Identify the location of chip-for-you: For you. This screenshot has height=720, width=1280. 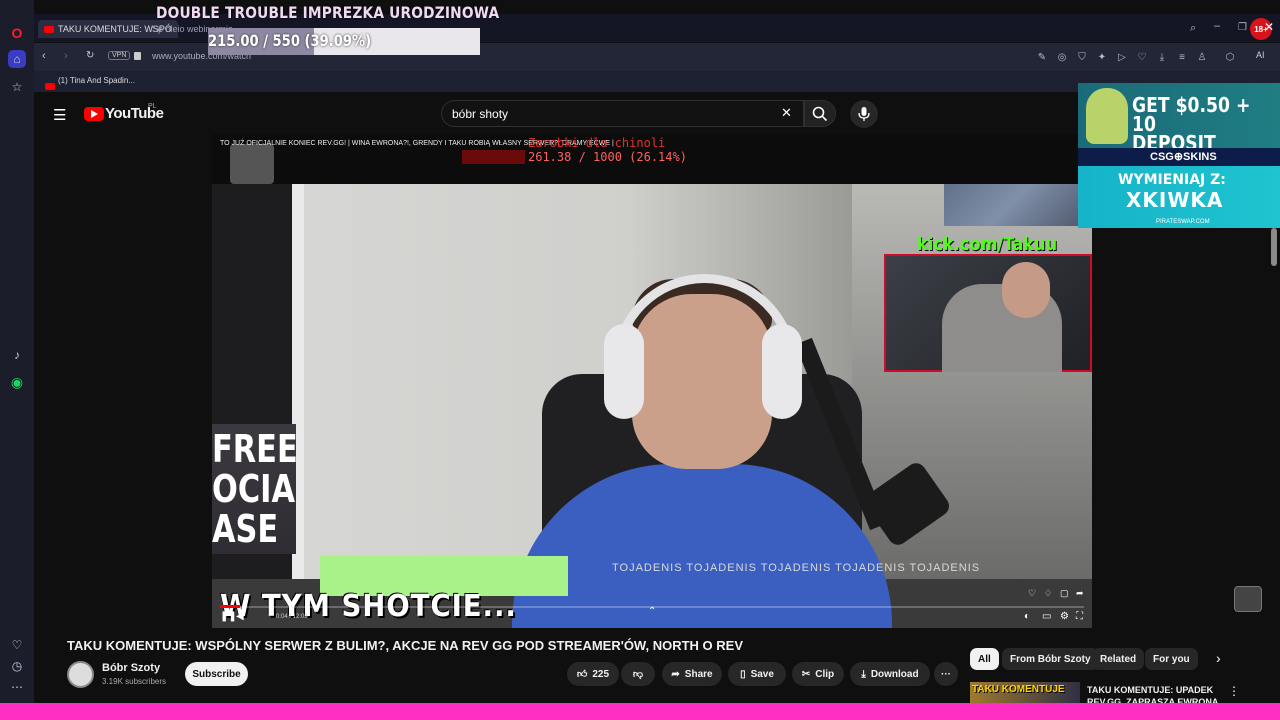
(1171, 659).